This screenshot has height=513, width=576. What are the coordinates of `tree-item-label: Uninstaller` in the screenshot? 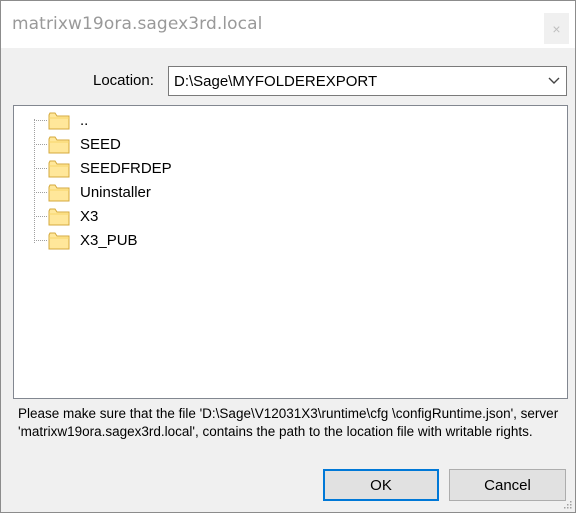 It's located at (115, 192).